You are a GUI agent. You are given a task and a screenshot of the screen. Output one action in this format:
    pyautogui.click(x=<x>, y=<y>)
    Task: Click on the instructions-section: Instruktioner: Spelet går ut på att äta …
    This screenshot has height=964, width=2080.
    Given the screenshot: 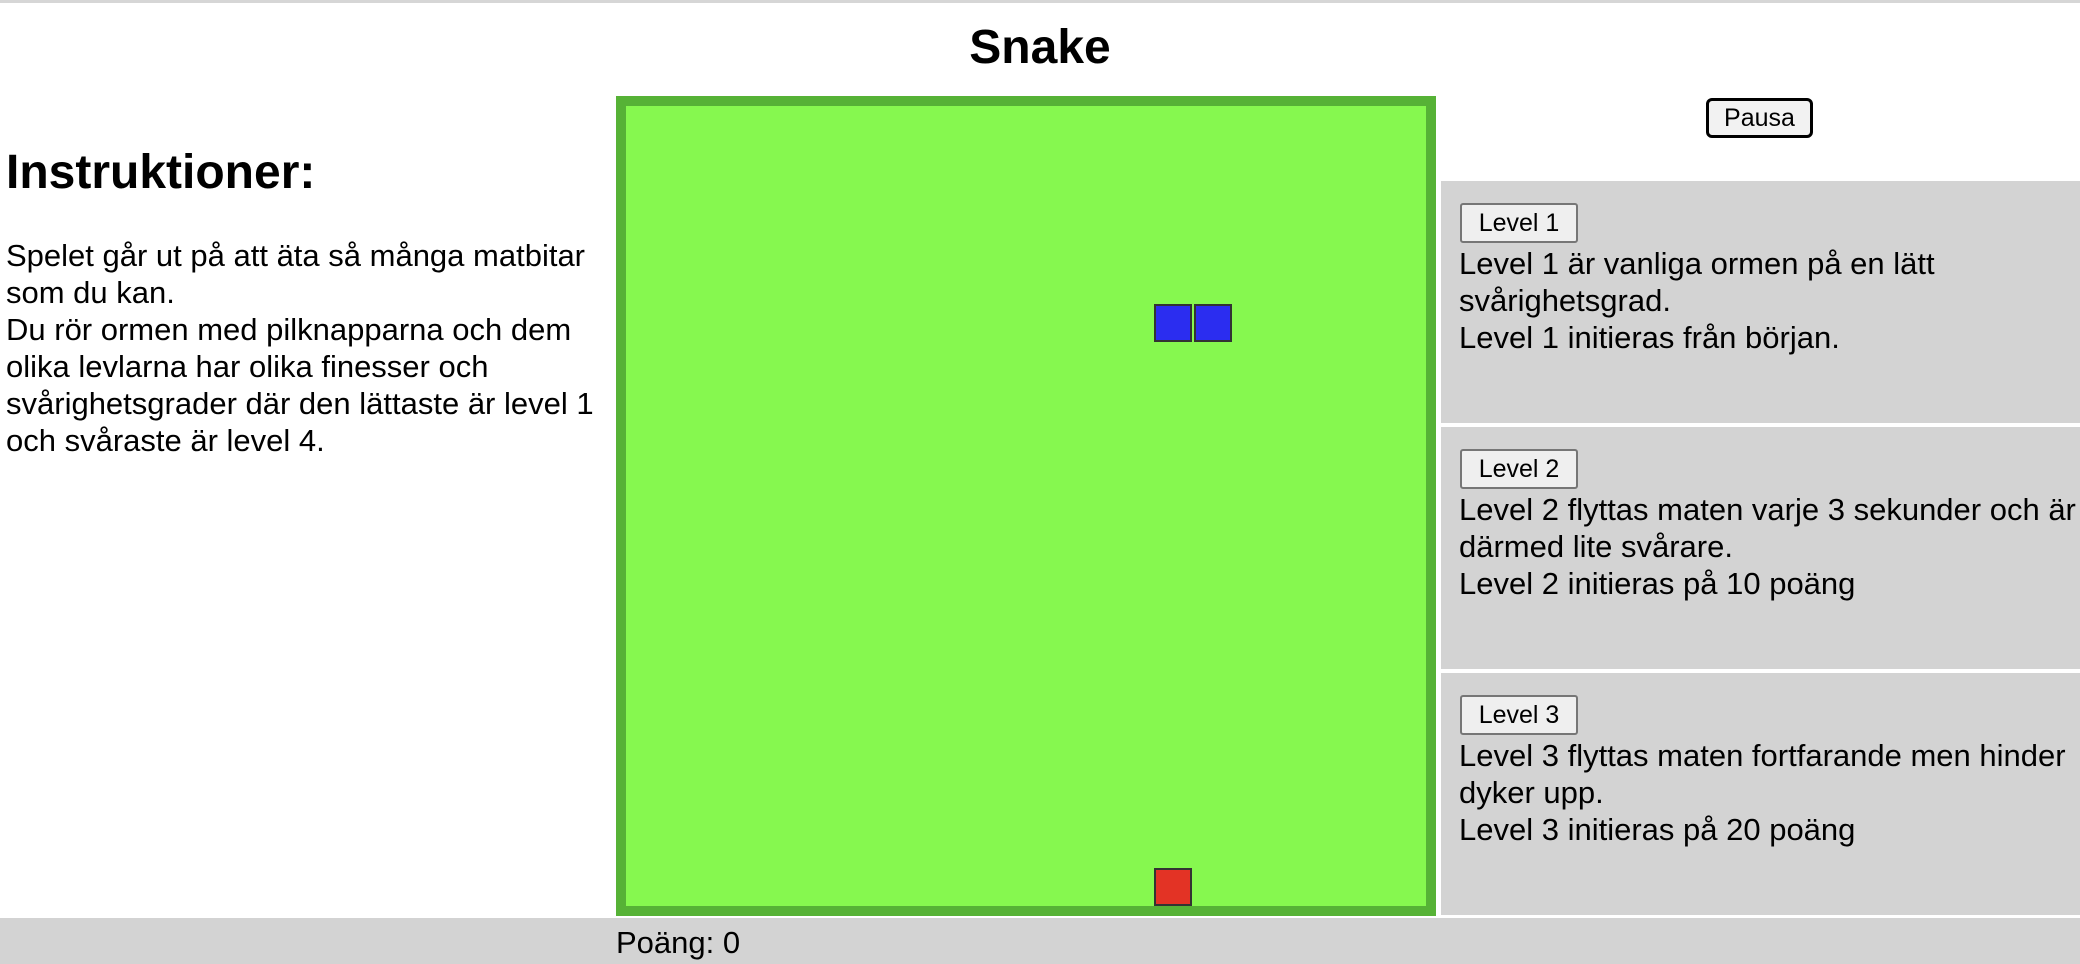 What is the action you would take?
    pyautogui.click(x=308, y=301)
    